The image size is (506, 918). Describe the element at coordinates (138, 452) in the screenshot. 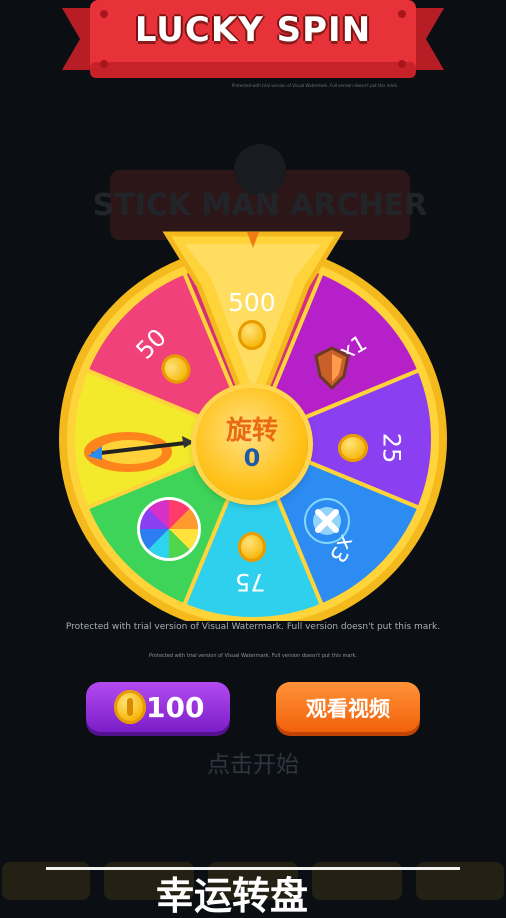

I see `flaming-arrow-icon` at that location.